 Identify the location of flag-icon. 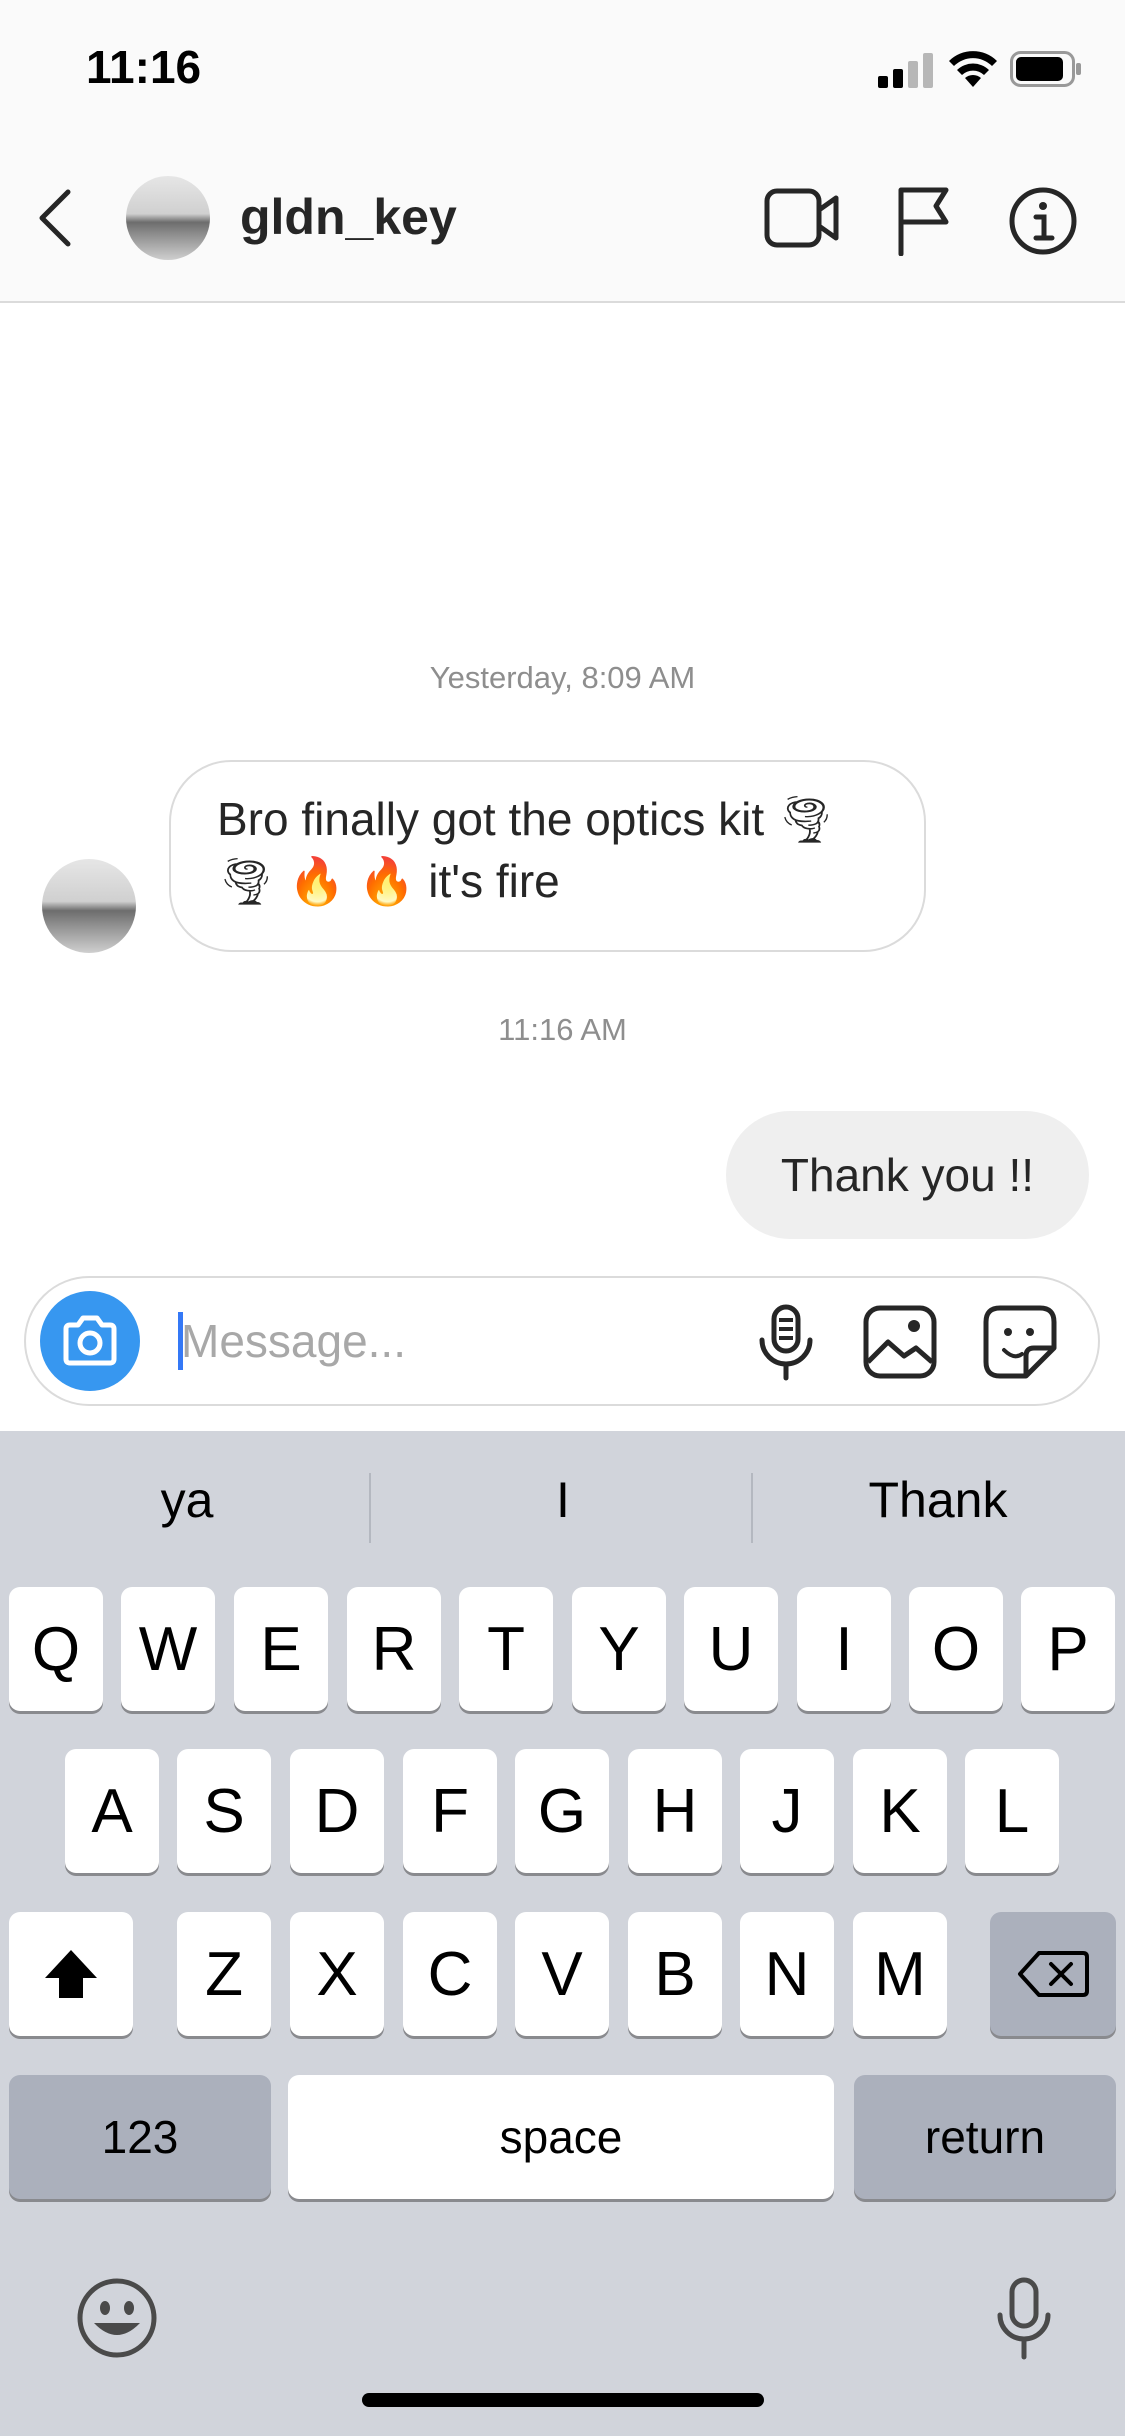
(924, 220).